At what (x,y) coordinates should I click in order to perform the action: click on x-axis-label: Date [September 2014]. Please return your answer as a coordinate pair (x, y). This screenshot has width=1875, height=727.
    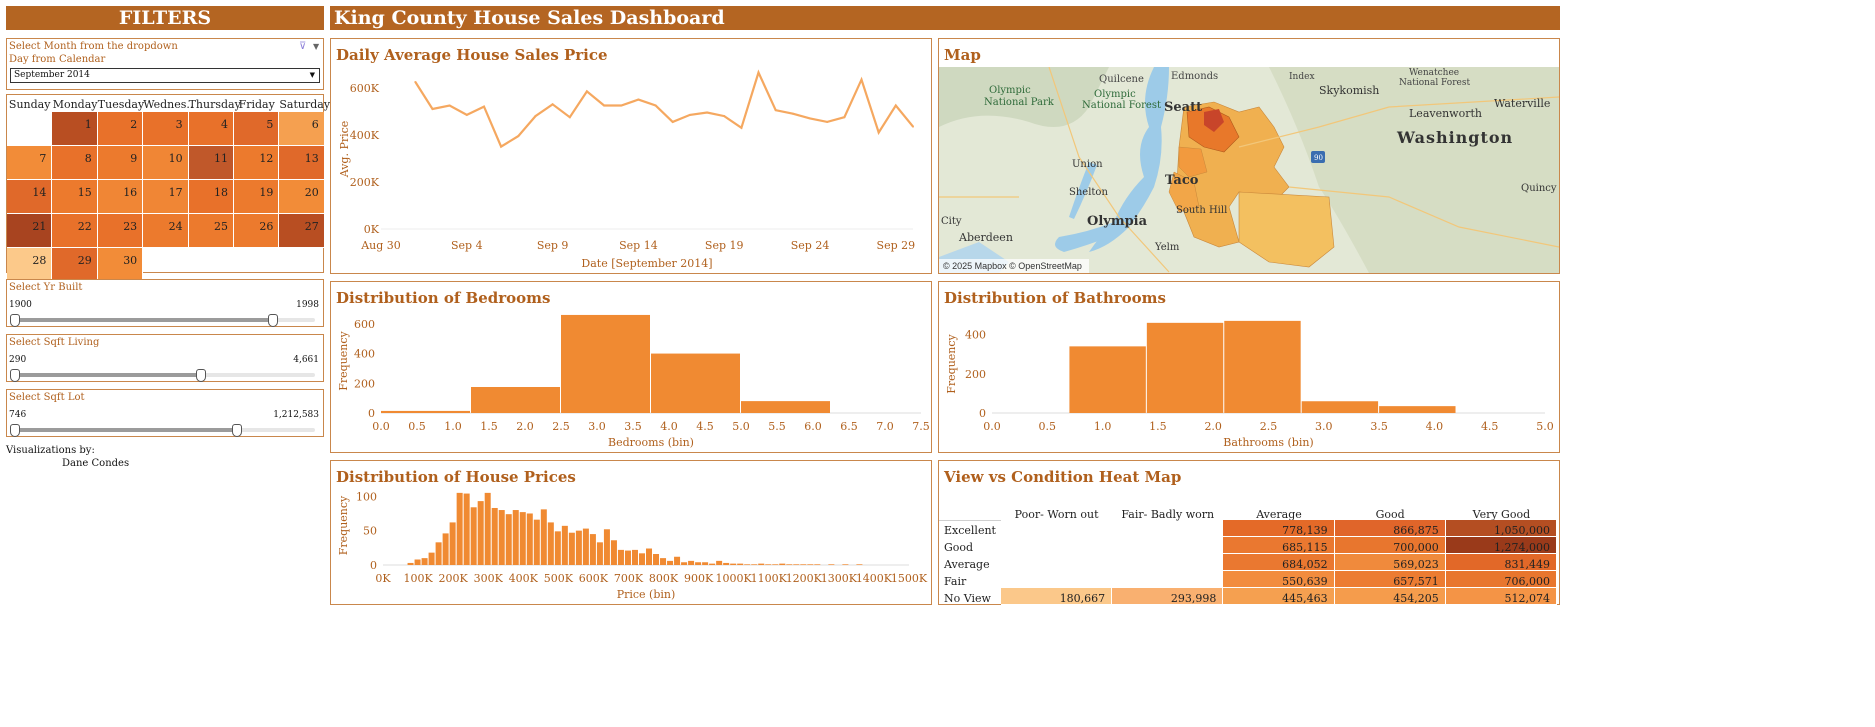
    Looking at the image, I should click on (646, 263).